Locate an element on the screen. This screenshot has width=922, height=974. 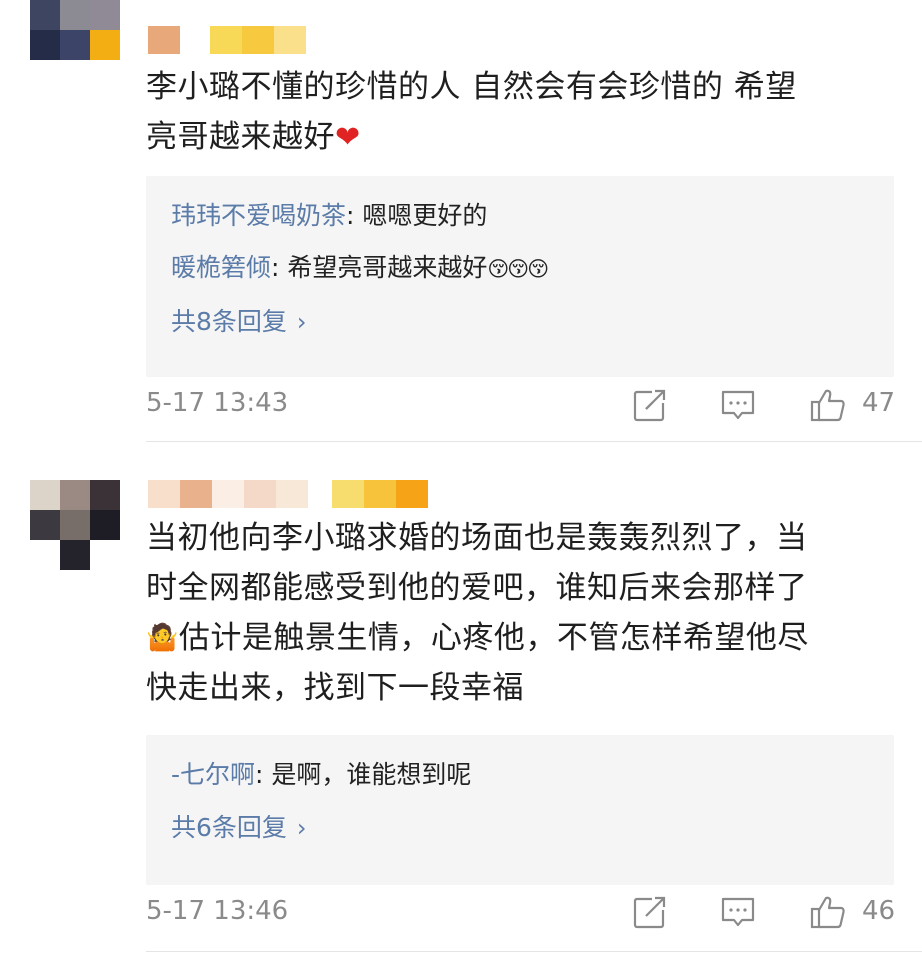
reply-text: 嗯嗯更好的 is located at coordinates (425, 215).